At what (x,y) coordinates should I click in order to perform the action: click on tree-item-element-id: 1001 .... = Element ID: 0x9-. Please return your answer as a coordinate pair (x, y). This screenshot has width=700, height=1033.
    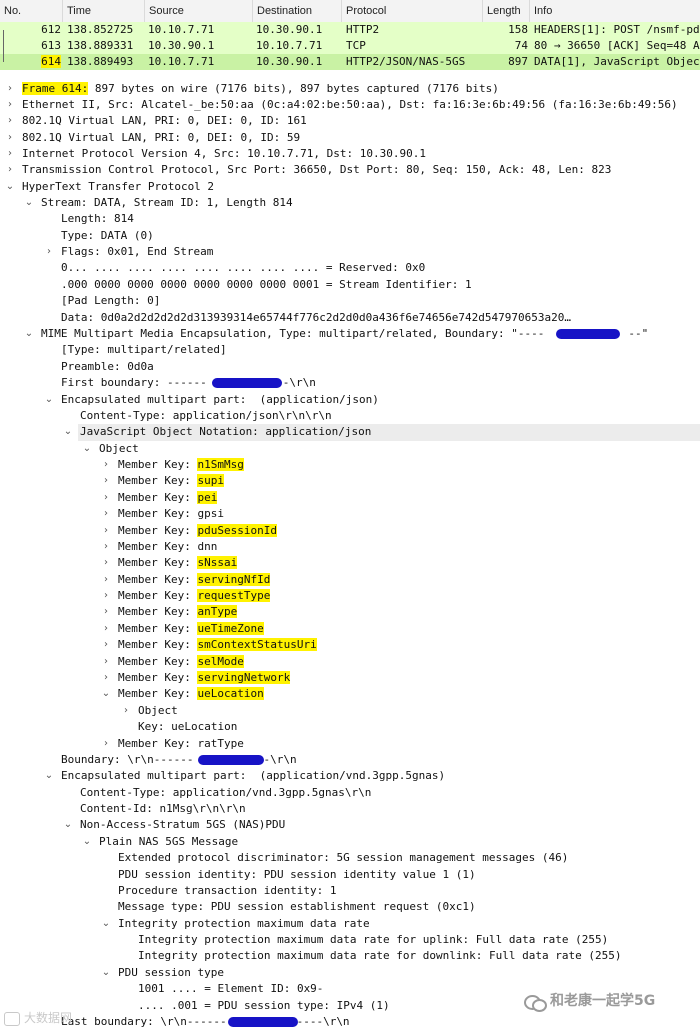
    Looking at the image, I should click on (230, 989).